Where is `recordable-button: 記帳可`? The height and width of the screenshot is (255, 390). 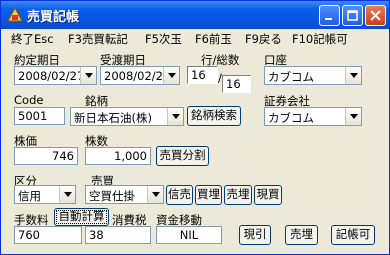 recordable-button: 記帳可 is located at coordinates (353, 235).